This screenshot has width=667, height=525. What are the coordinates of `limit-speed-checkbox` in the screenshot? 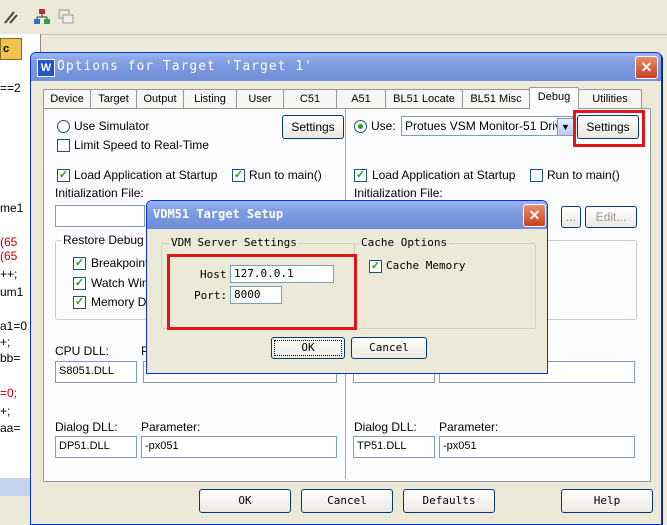 It's located at (63, 145).